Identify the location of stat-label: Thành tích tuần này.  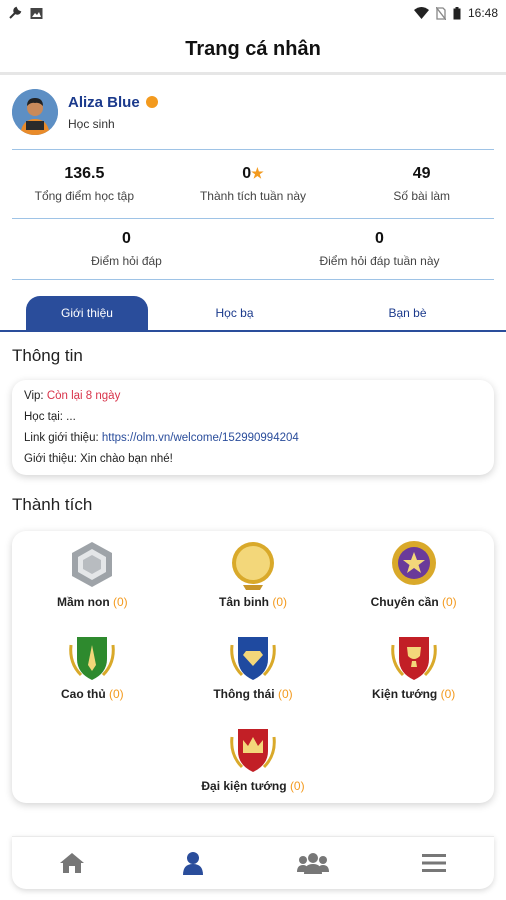
(253, 196).